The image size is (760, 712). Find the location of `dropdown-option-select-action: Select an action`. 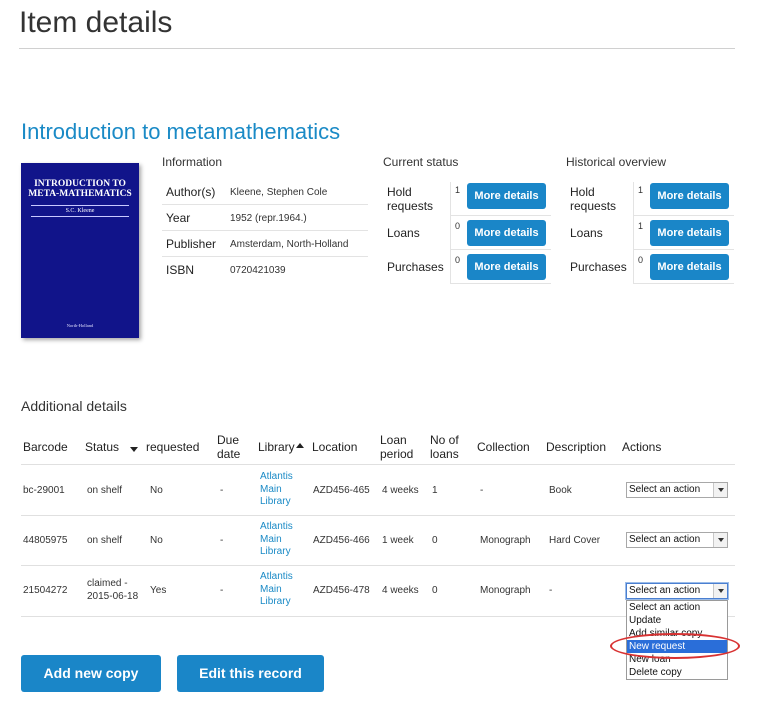

dropdown-option-select-action: Select an action is located at coordinates (677, 607).